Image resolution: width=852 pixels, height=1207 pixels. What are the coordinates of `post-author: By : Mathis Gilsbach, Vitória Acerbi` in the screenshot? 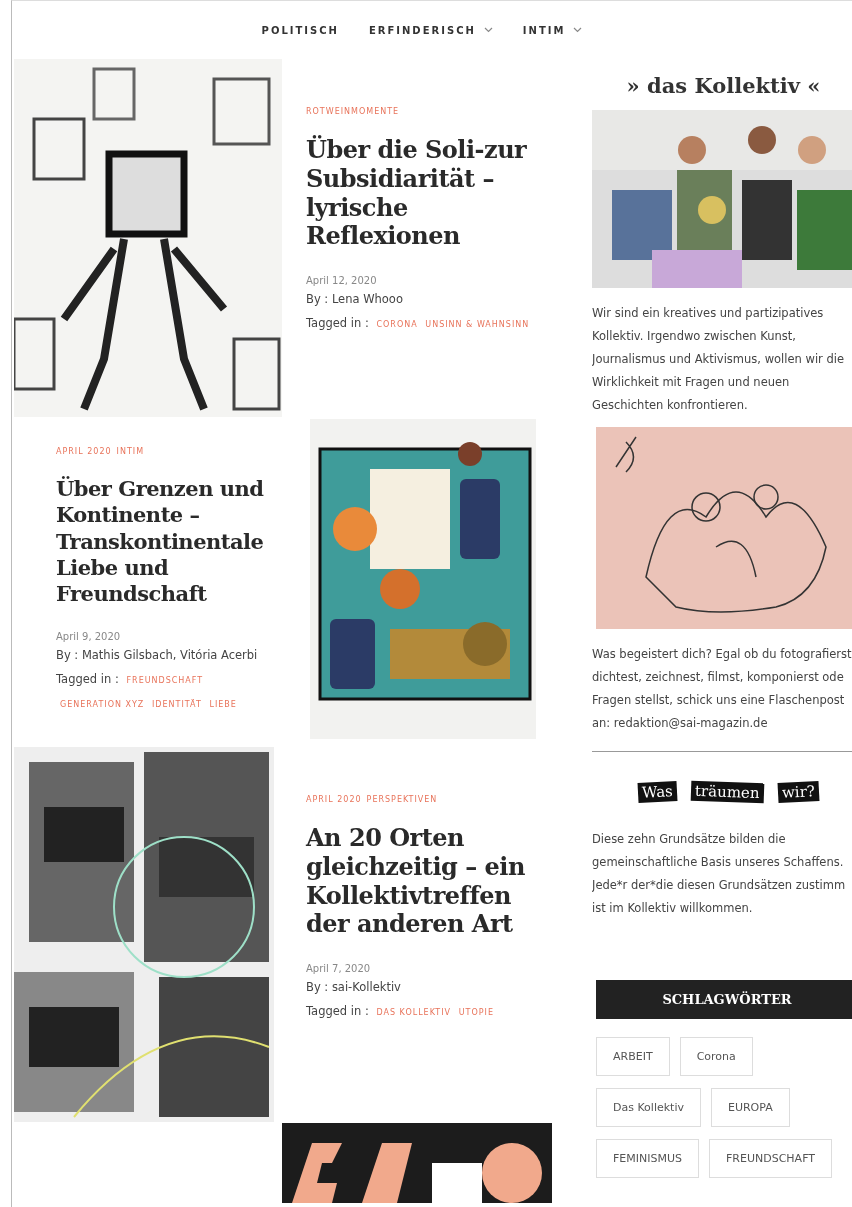 It's located at (157, 655).